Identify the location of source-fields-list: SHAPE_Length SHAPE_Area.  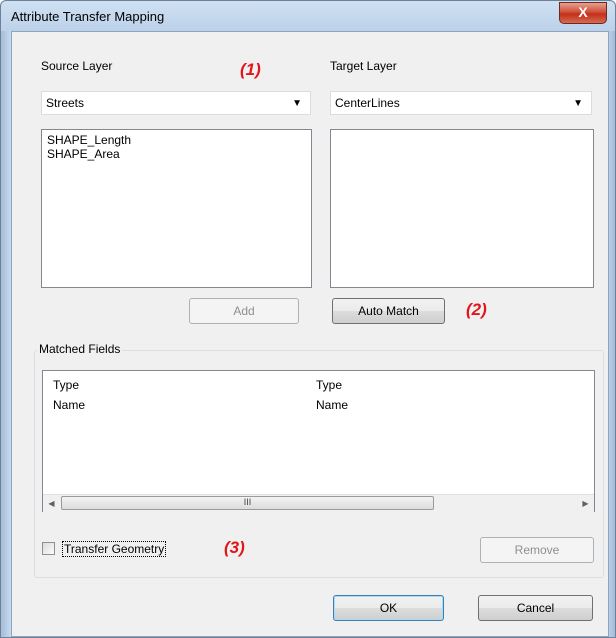
(176, 208).